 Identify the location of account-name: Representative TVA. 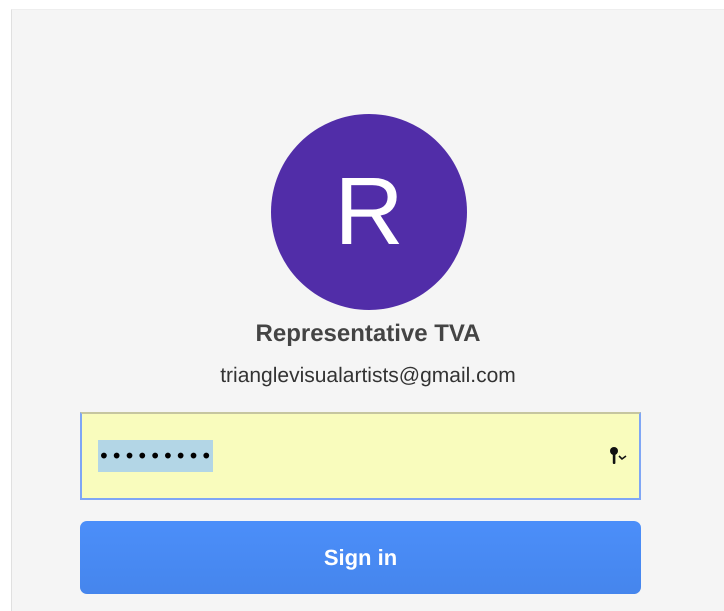
(368, 334).